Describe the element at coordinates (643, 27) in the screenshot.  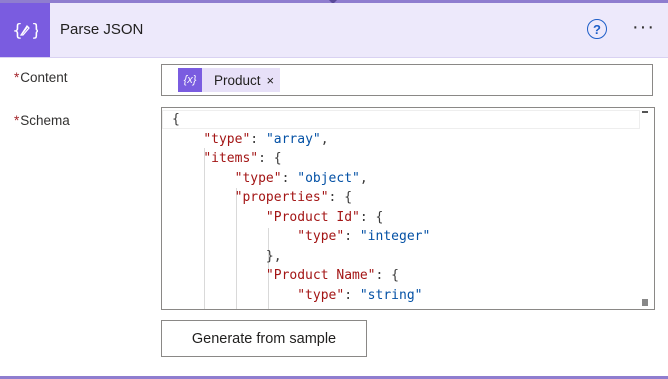
I see `more-options-icon: ···` at that location.